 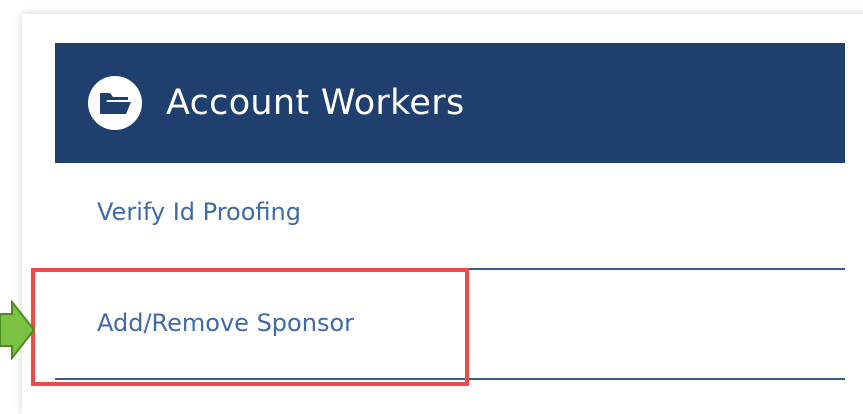 What do you see at coordinates (115, 103) in the screenshot?
I see `folder-open-icon` at bounding box center [115, 103].